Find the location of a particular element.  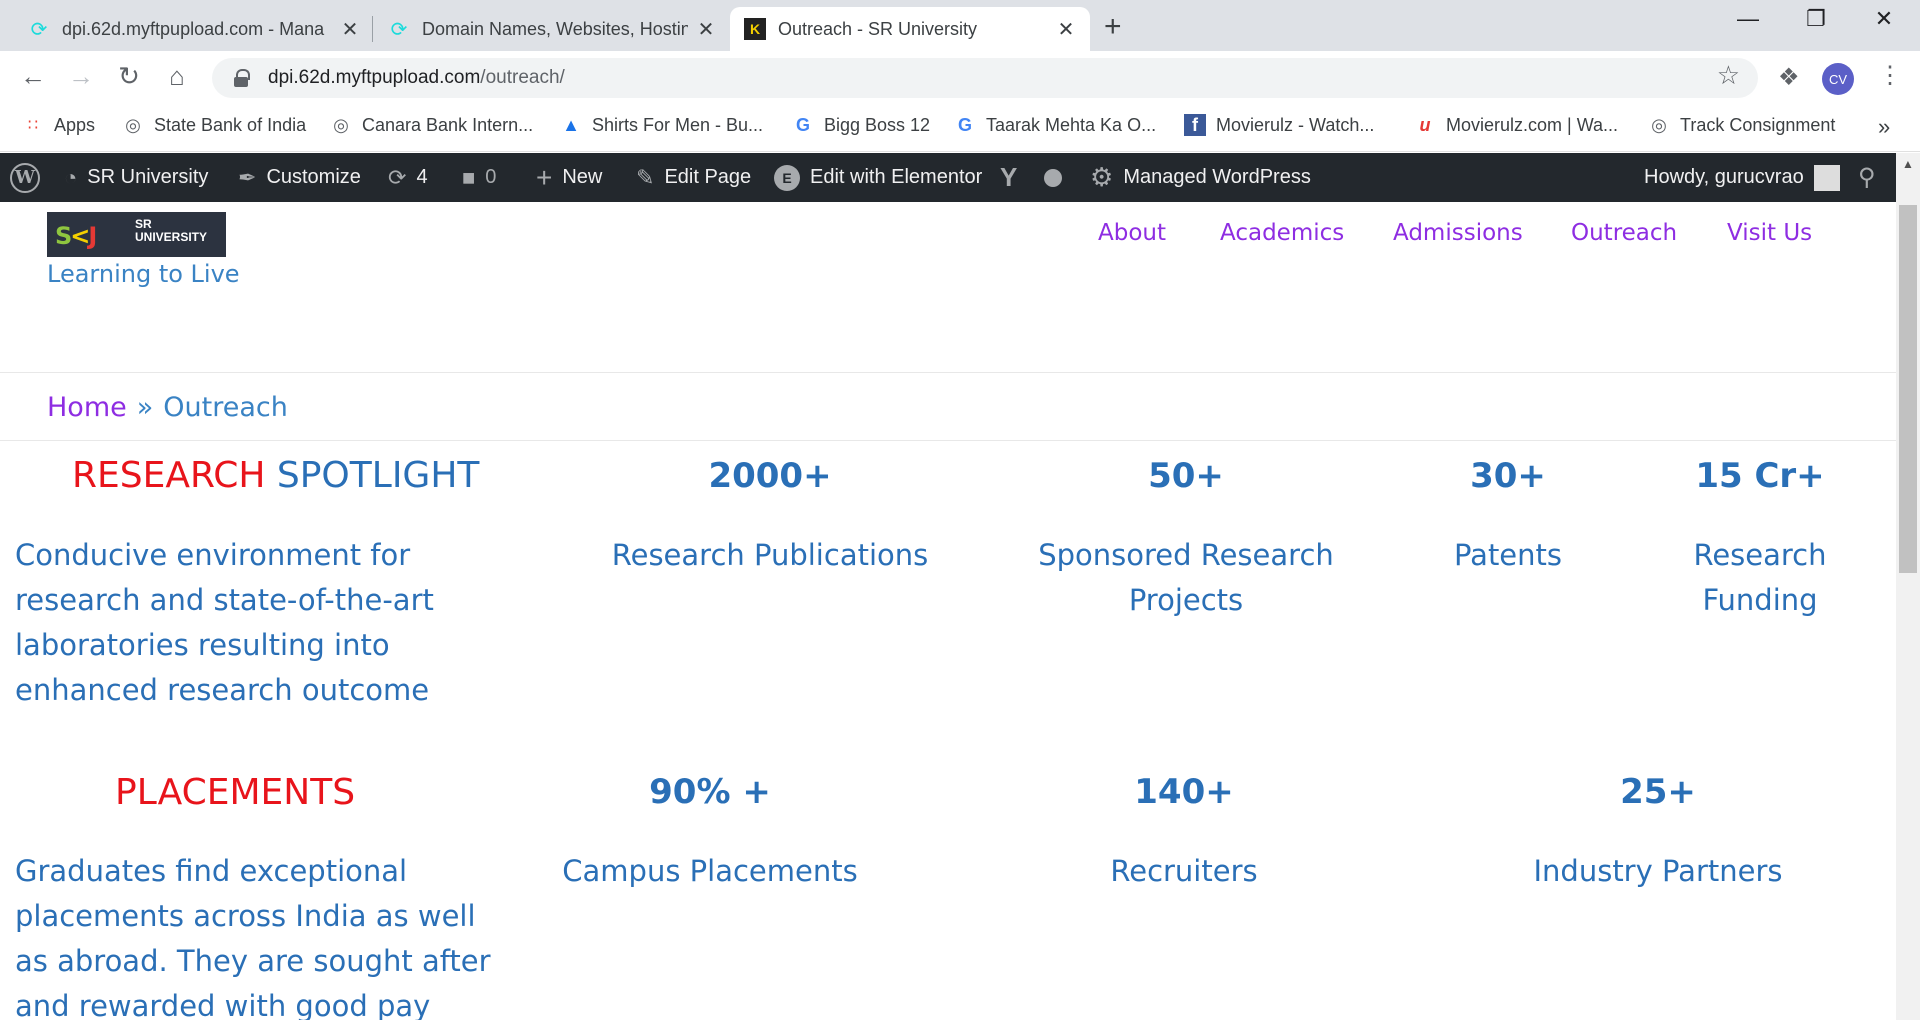

admin-managed-wordpress: ⚙ Managed WordPress is located at coordinates (1200, 177).